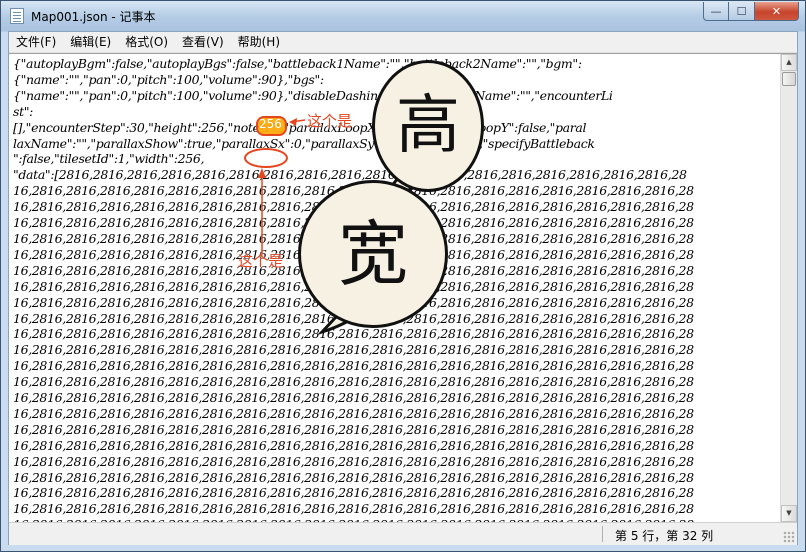 This screenshot has width=806, height=552. I want to click on height-bubble-text: 高, so click(428, 126).